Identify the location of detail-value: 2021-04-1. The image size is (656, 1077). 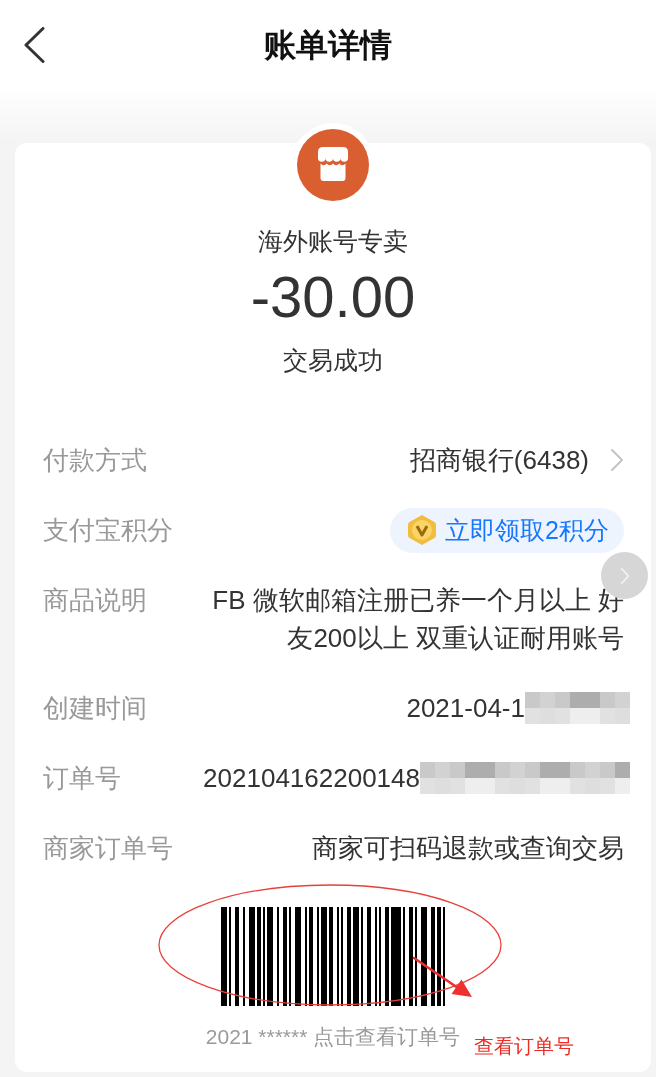
(465, 708).